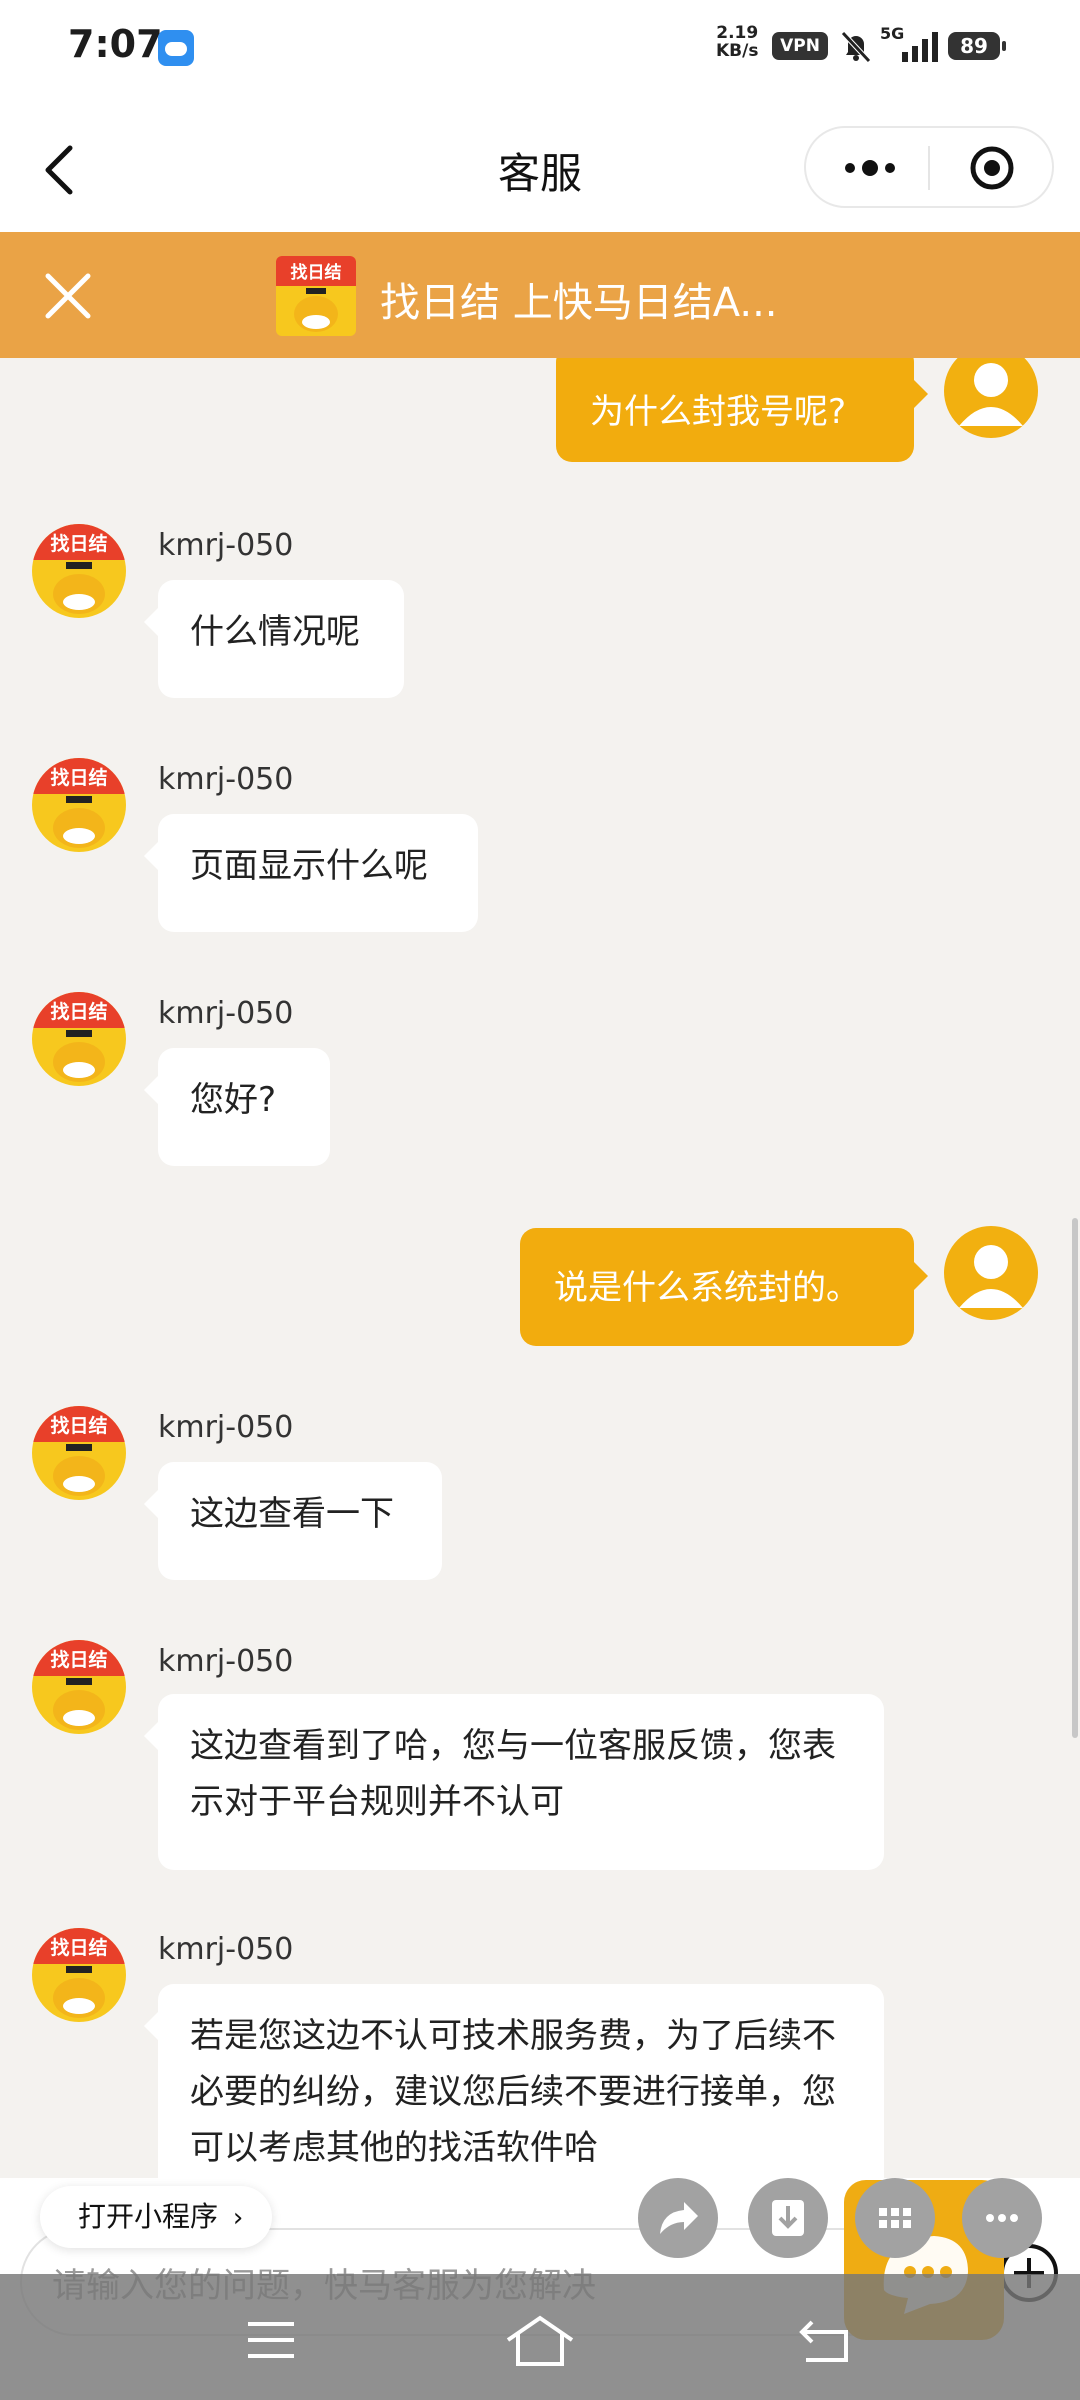 This screenshot has width=1080, height=2400. Describe the element at coordinates (115, 44) in the screenshot. I see `status-time: 7:07` at that location.